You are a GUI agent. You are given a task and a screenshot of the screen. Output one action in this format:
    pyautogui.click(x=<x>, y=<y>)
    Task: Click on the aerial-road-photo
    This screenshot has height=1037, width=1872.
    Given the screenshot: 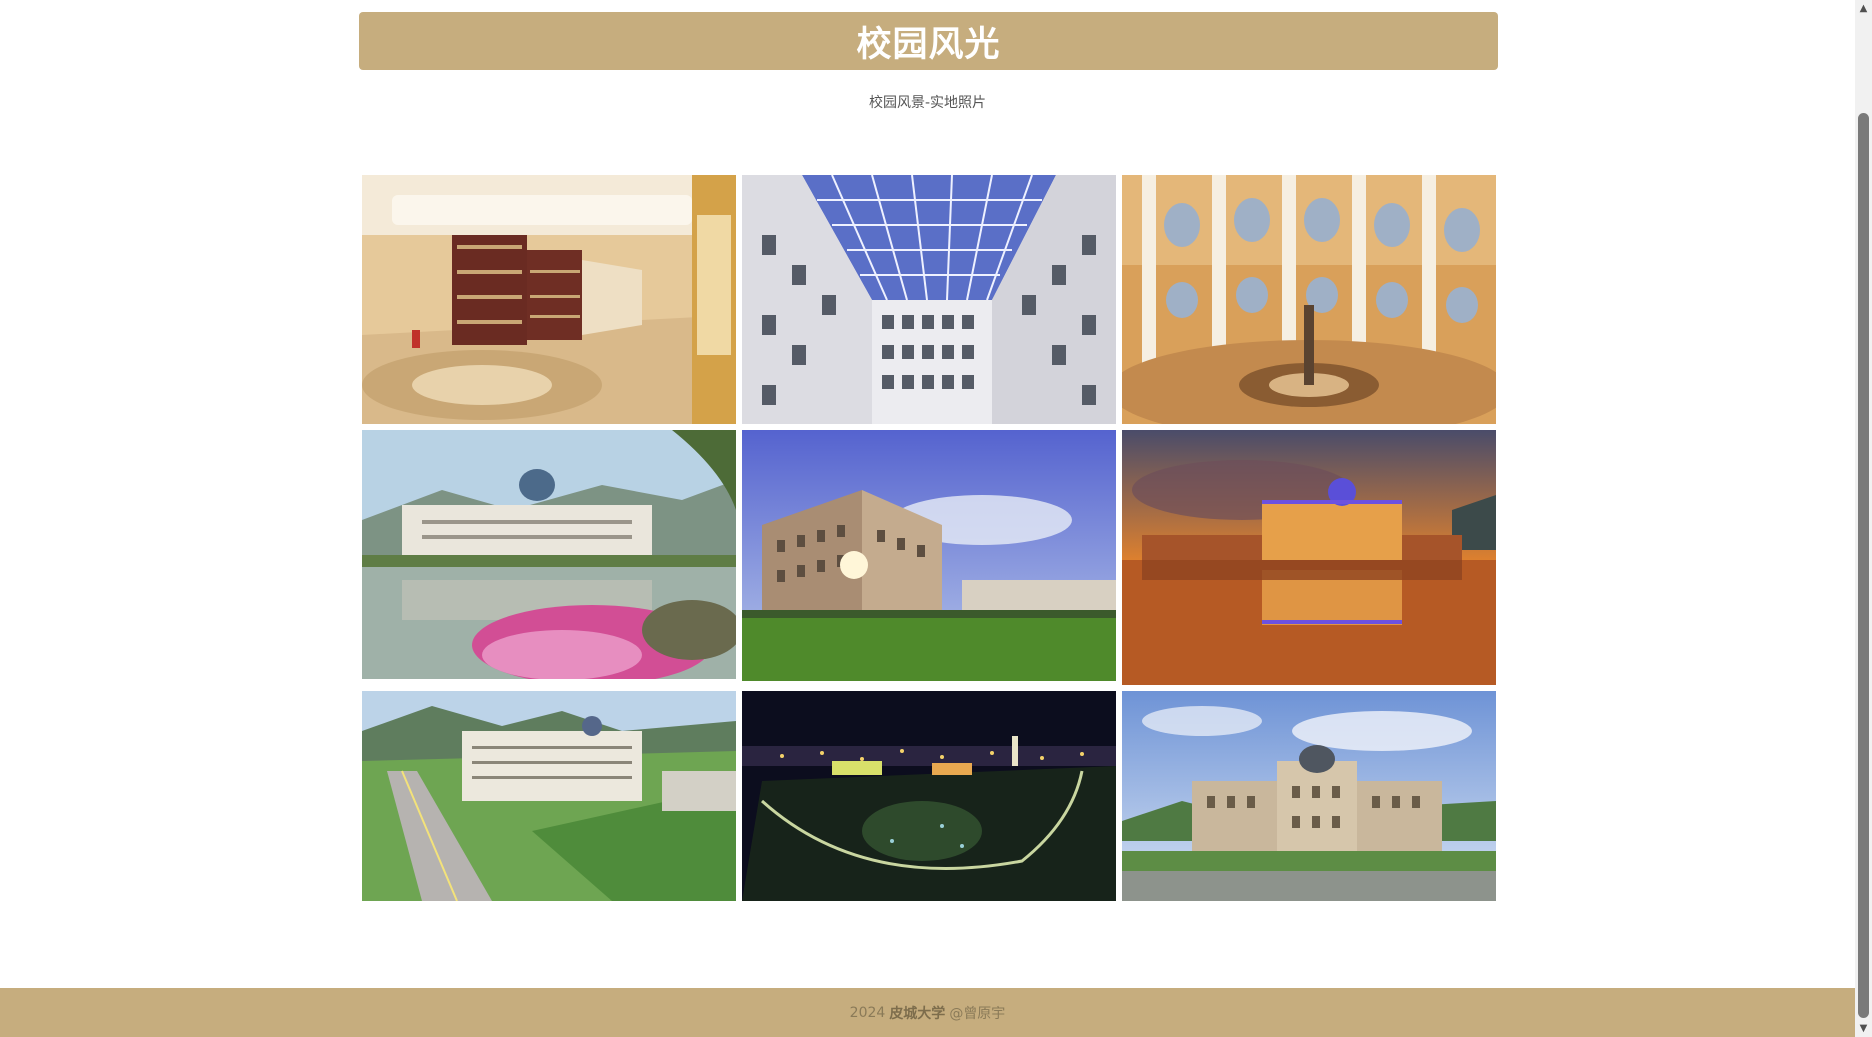 What is the action you would take?
    pyautogui.click(x=549, y=796)
    